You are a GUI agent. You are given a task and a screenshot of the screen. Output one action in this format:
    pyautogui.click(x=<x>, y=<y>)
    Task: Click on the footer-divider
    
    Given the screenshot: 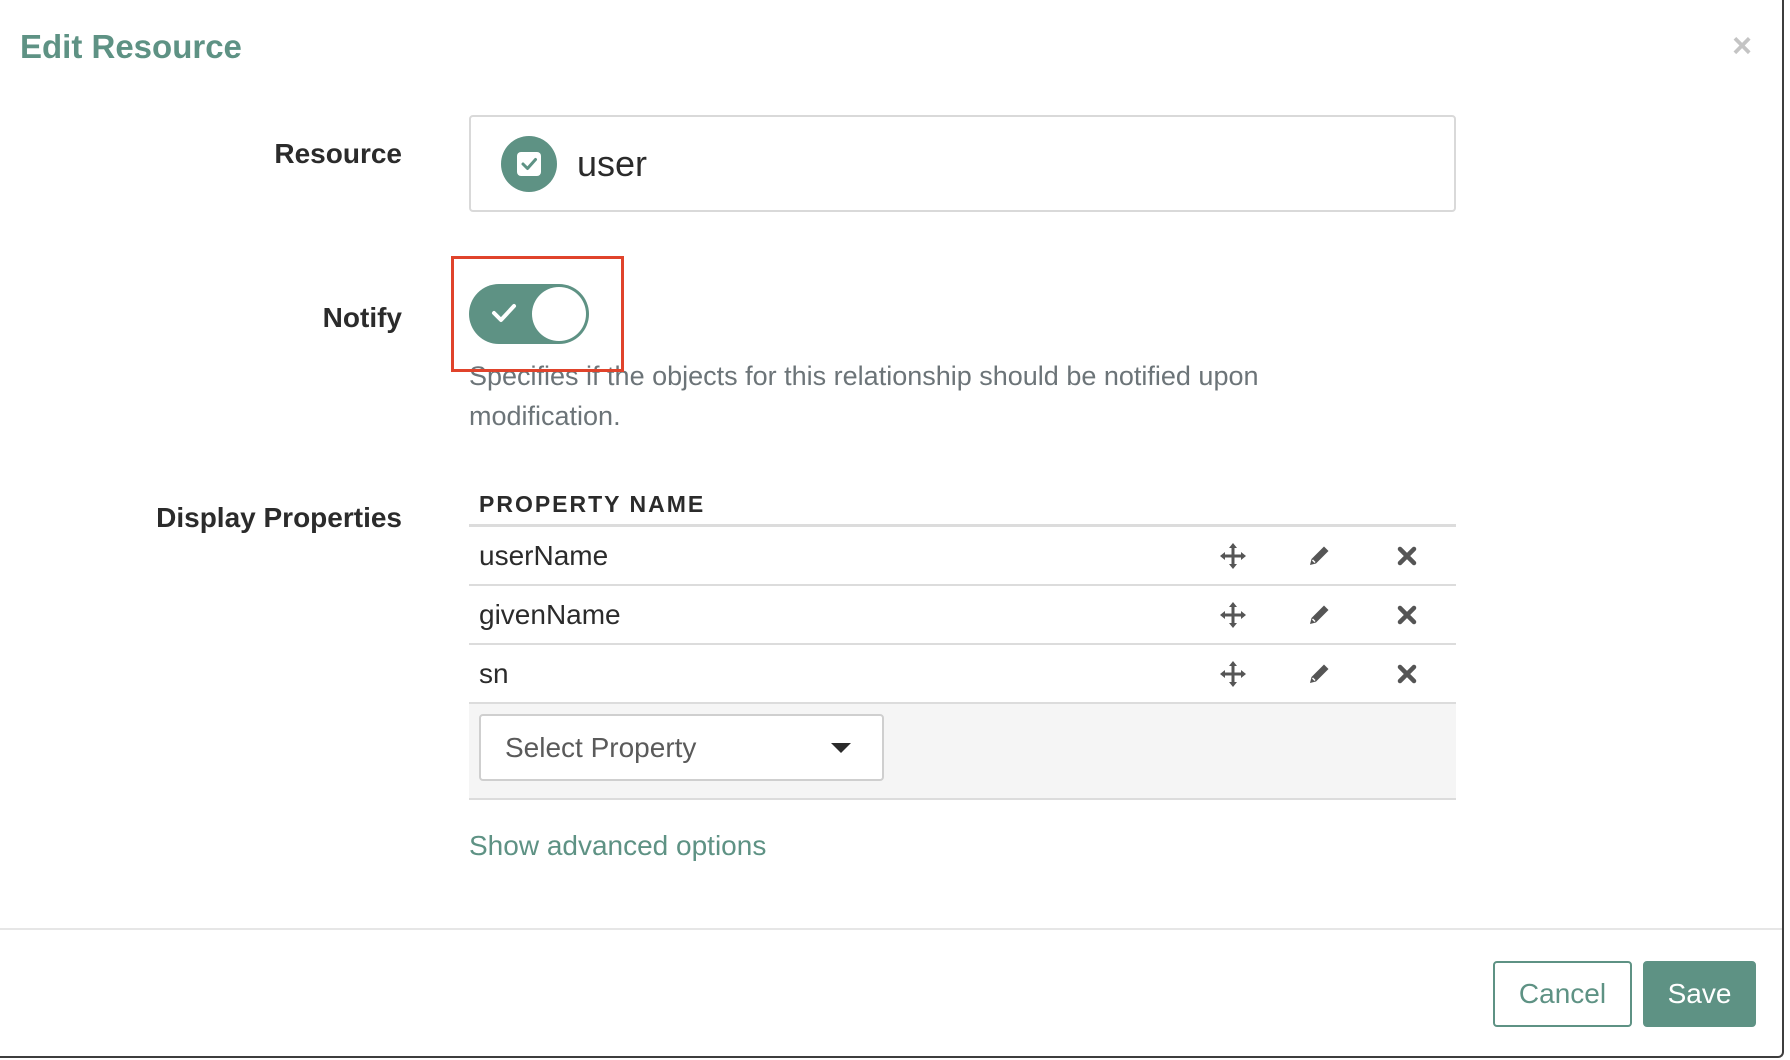 What is the action you would take?
    pyautogui.click(x=891, y=929)
    